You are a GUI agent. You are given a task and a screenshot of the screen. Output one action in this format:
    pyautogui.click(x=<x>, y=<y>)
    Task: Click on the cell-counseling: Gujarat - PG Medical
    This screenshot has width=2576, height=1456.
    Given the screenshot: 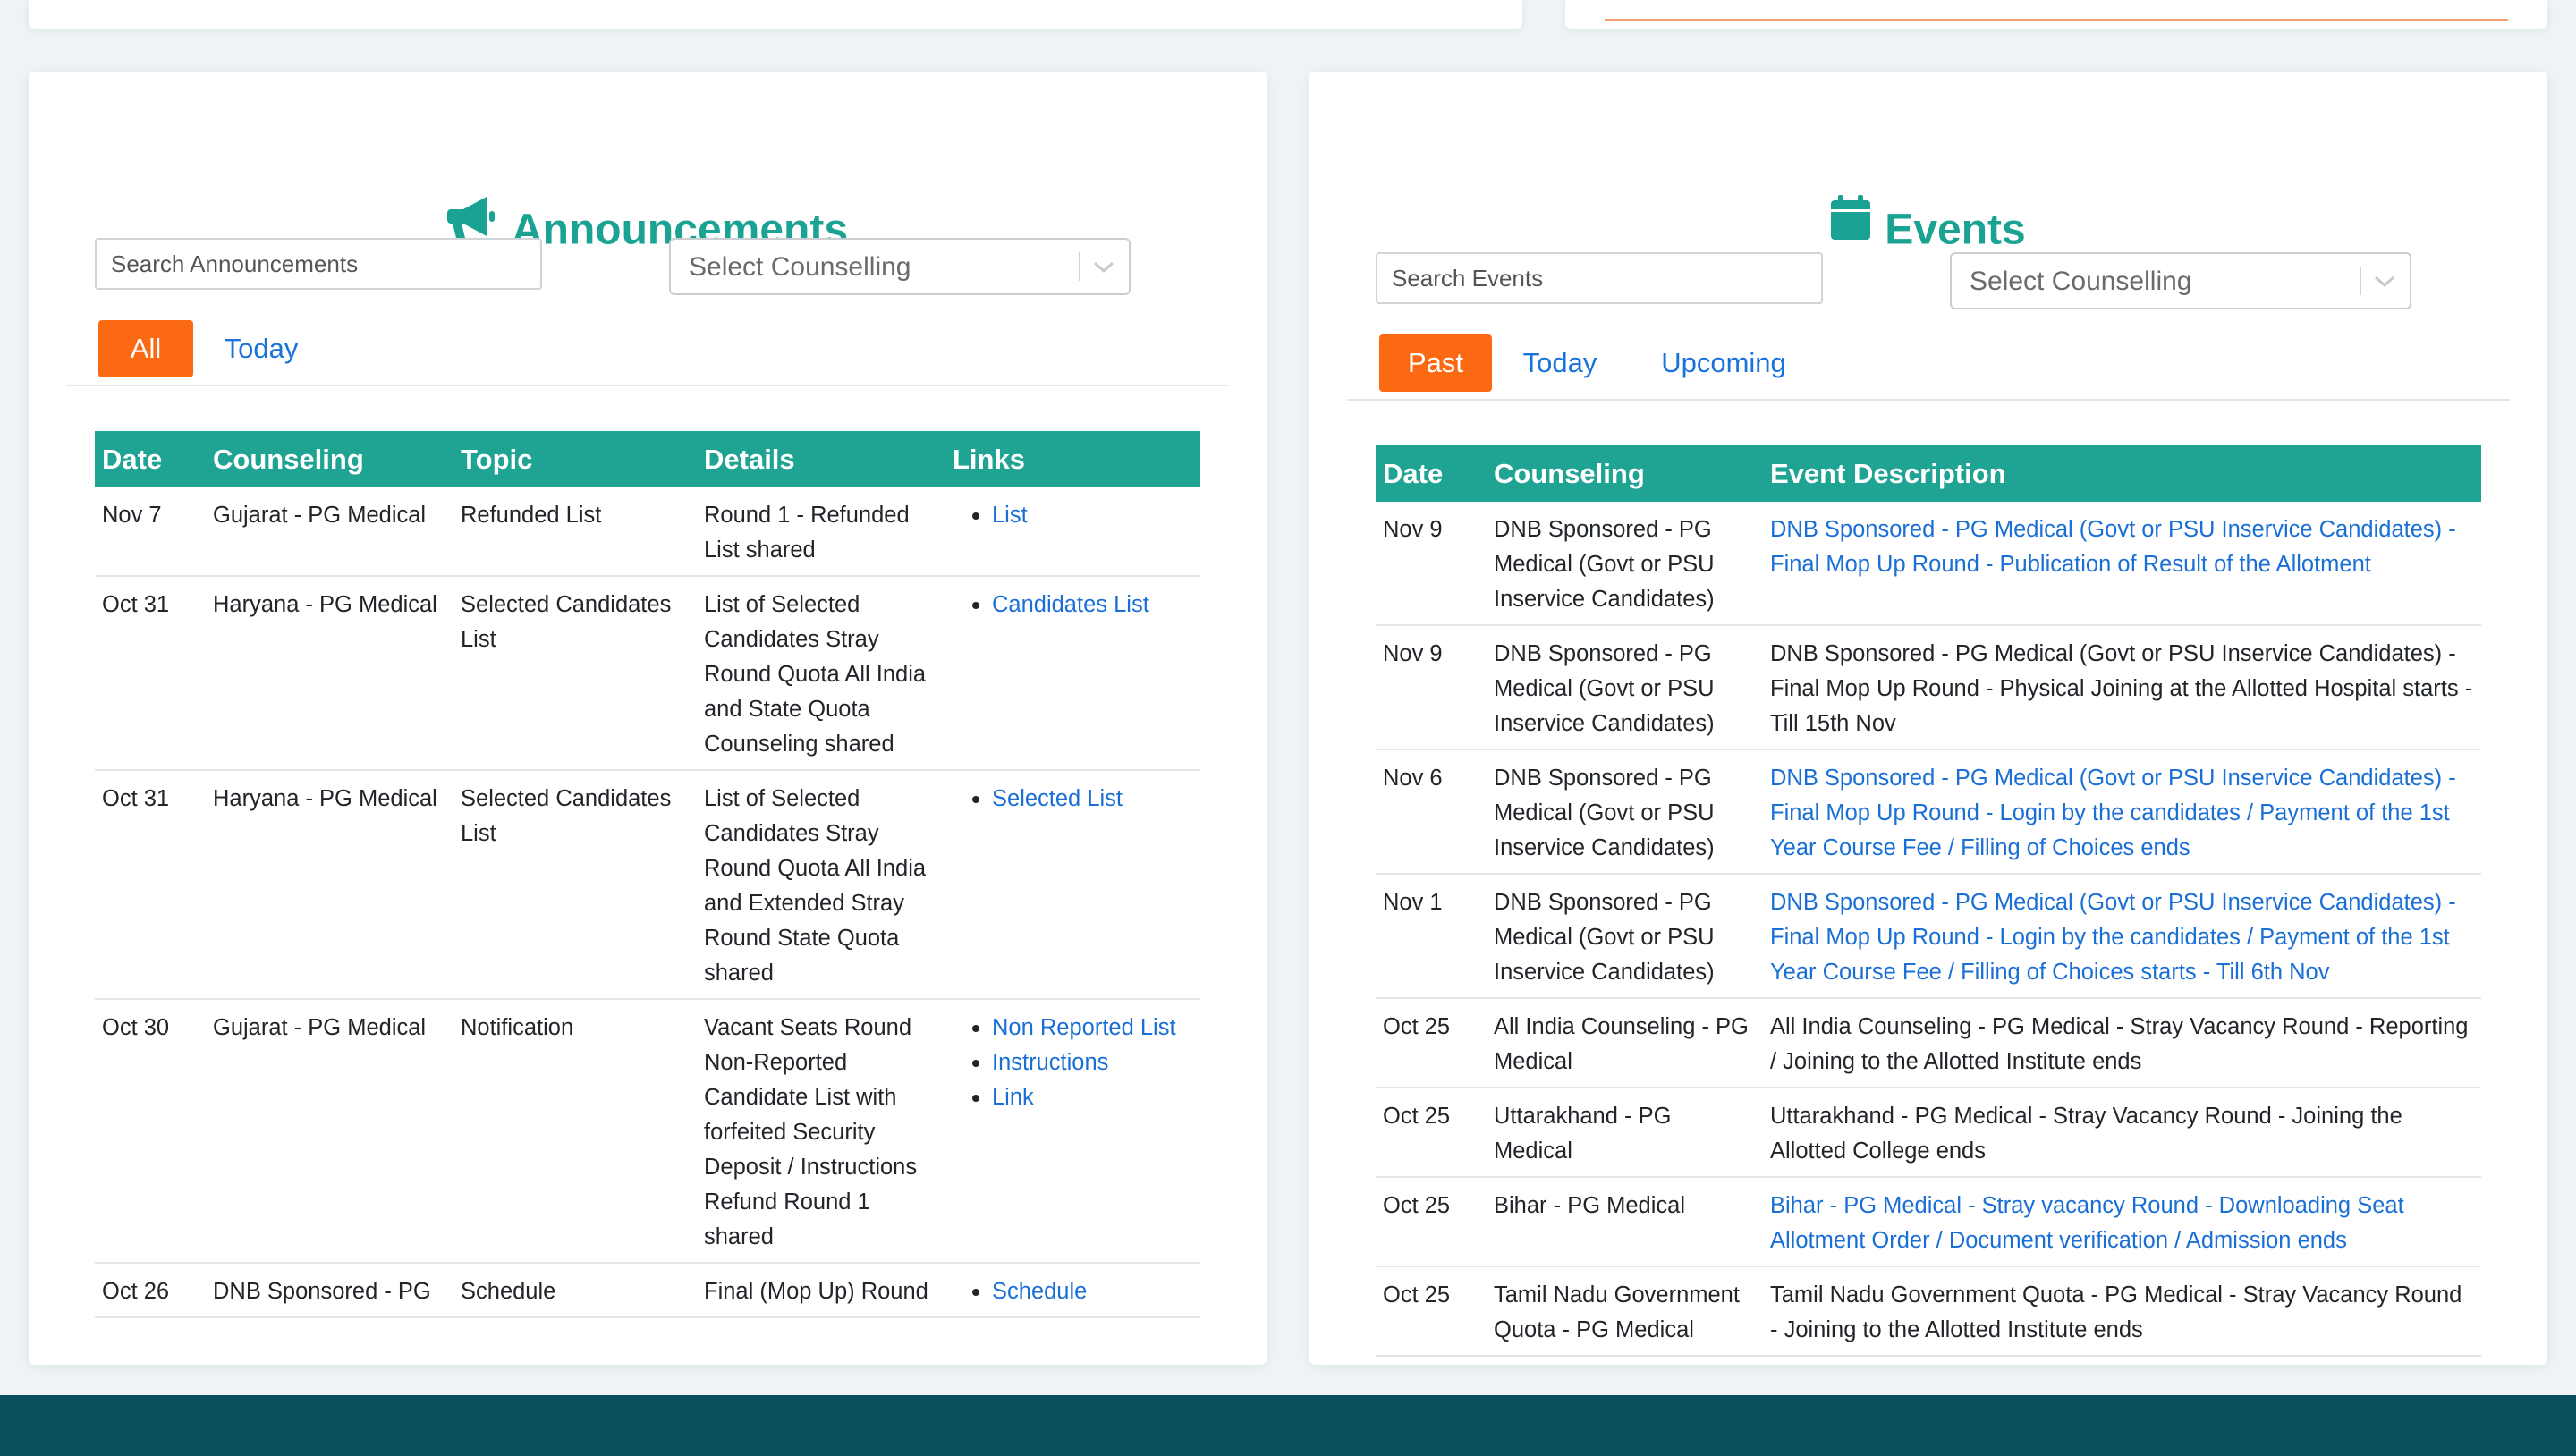 What is the action you would take?
    pyautogui.click(x=329, y=532)
    